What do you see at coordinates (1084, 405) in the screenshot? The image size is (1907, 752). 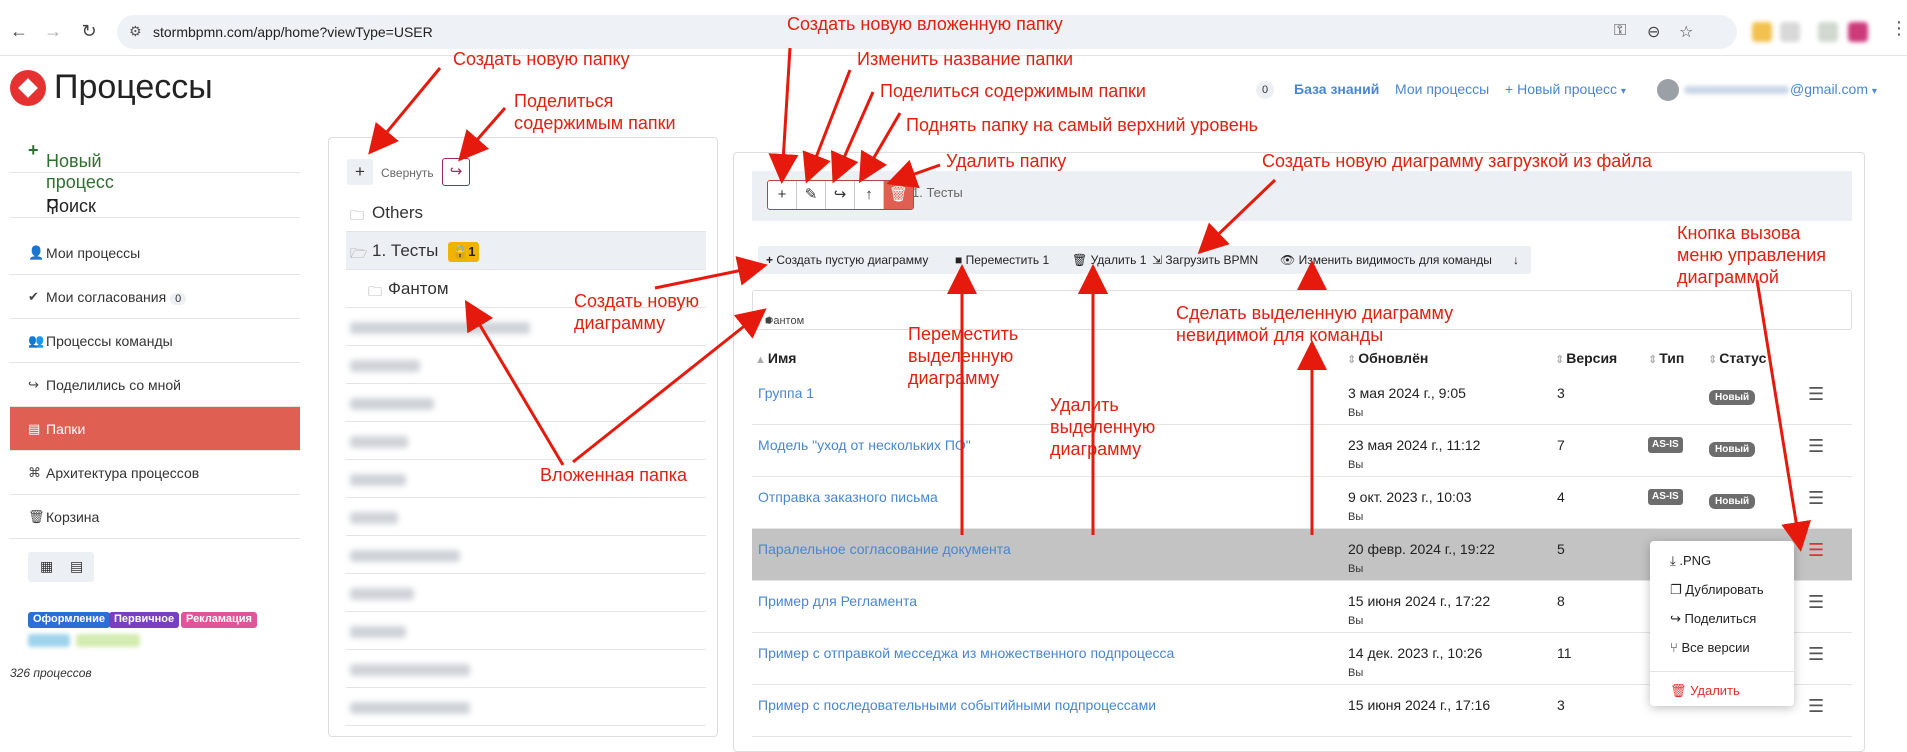 I see `annotation-delete-selected-1: Удалить` at bounding box center [1084, 405].